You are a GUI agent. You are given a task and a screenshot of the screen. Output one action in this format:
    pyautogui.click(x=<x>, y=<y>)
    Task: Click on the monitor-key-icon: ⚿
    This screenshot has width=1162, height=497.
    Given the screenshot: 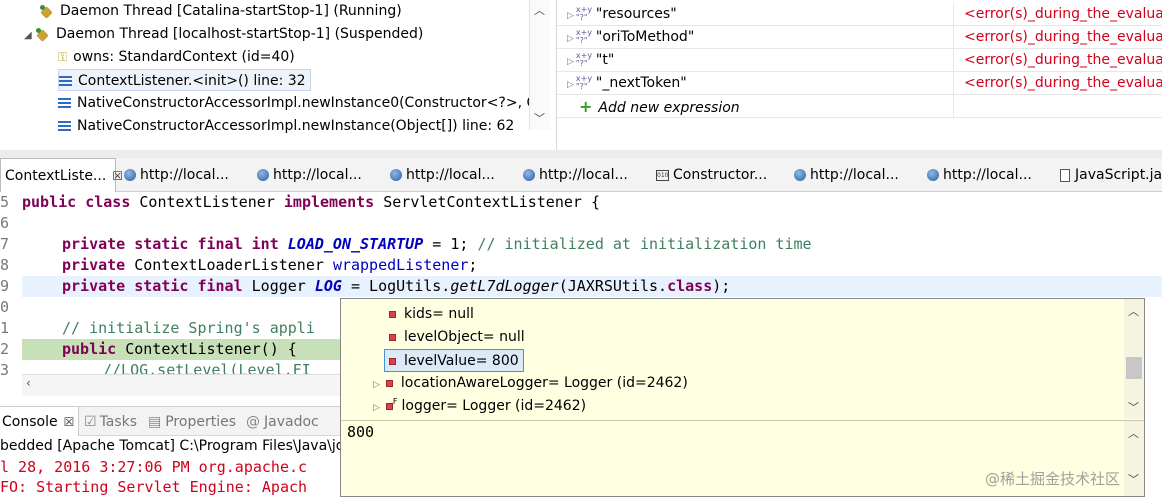 What is the action you would take?
    pyautogui.click(x=63, y=57)
    